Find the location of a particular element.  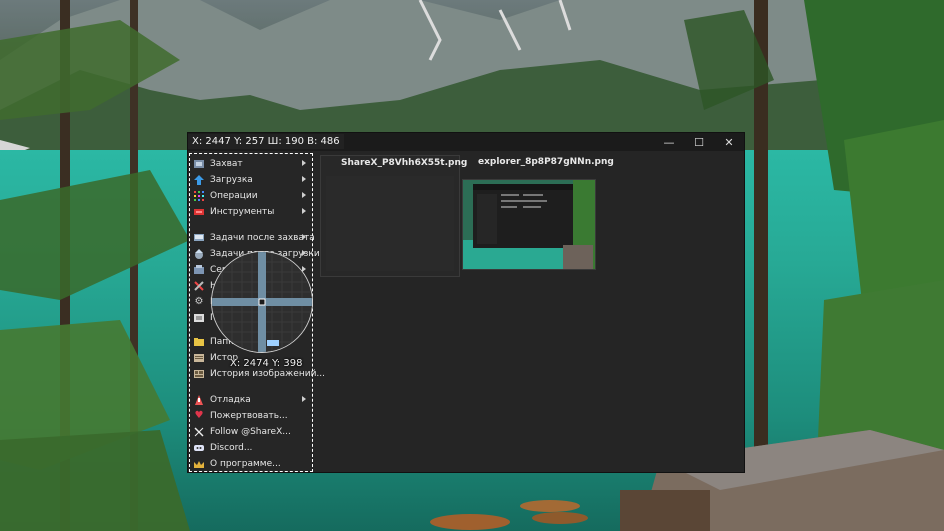

menu-item-capture: Захват is located at coordinates (251, 164).